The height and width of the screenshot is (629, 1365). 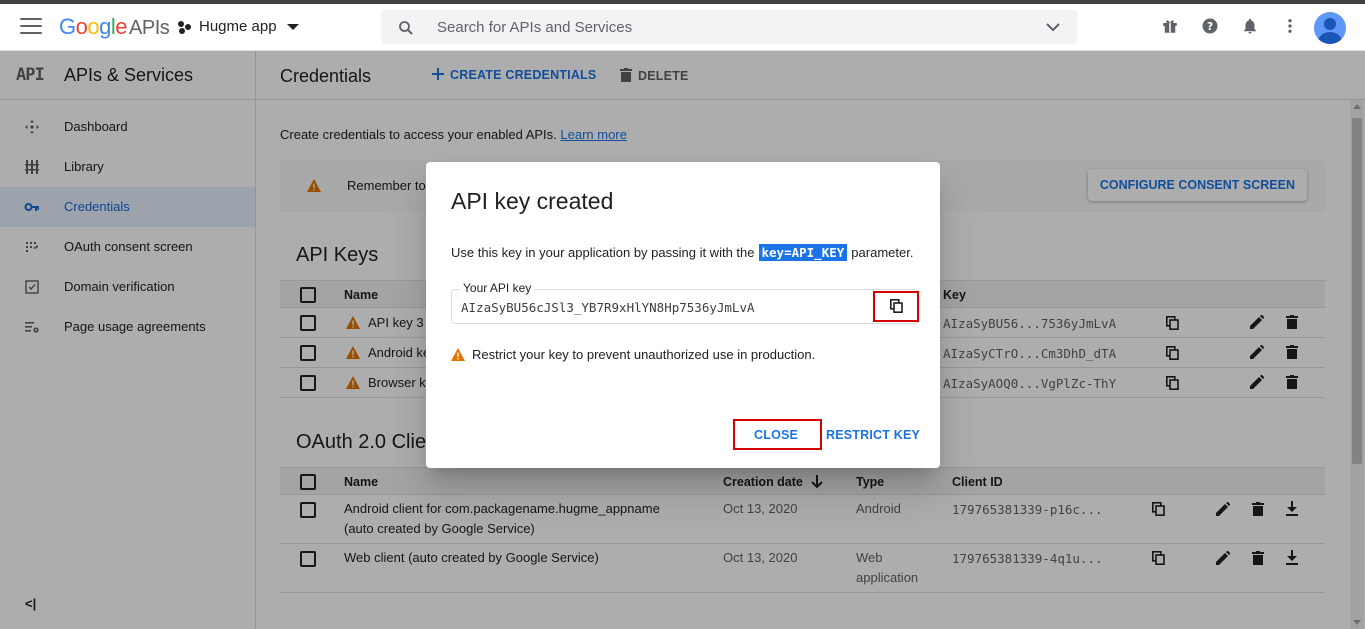 I want to click on warning-icon, so click(x=458, y=354).